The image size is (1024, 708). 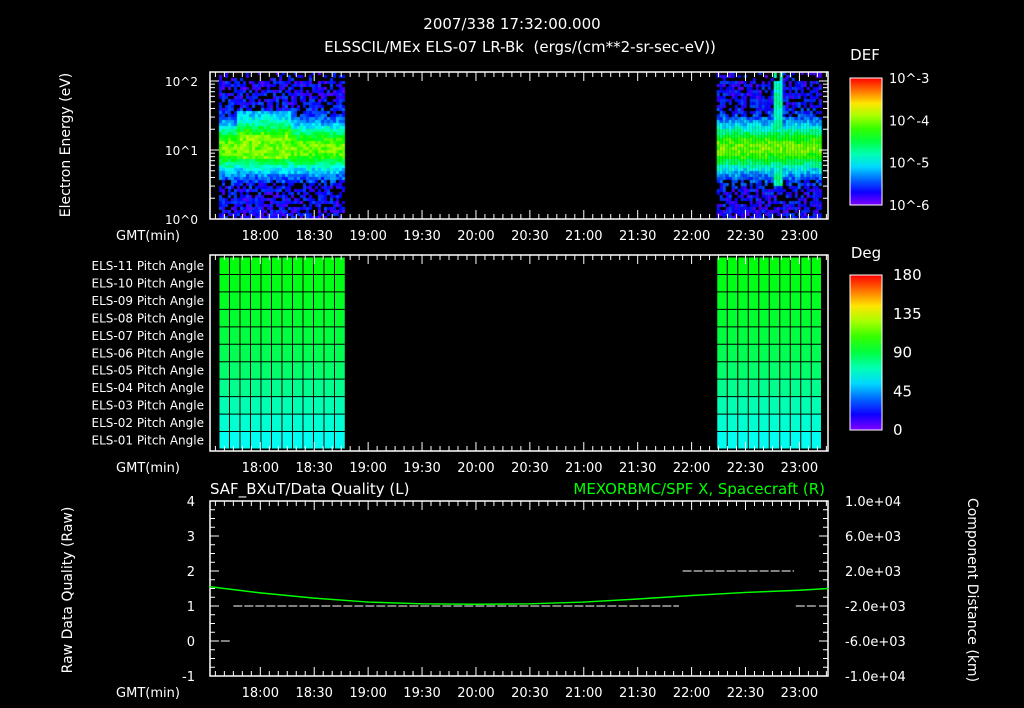 What do you see at coordinates (909, 164) in the screenshot?
I see `colorbar-tick-label: 10^-5` at bounding box center [909, 164].